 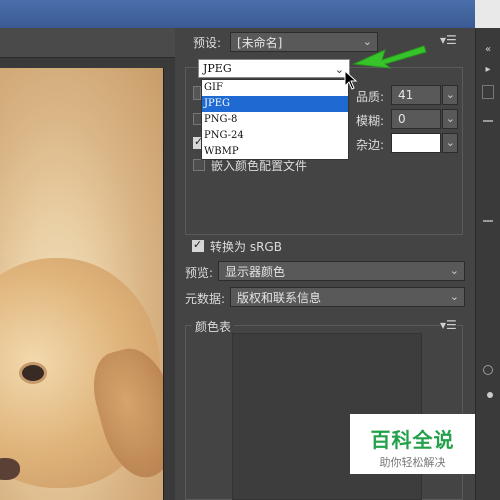 What do you see at coordinates (87, 43) in the screenshot?
I see `preview-tab-strip` at bounding box center [87, 43].